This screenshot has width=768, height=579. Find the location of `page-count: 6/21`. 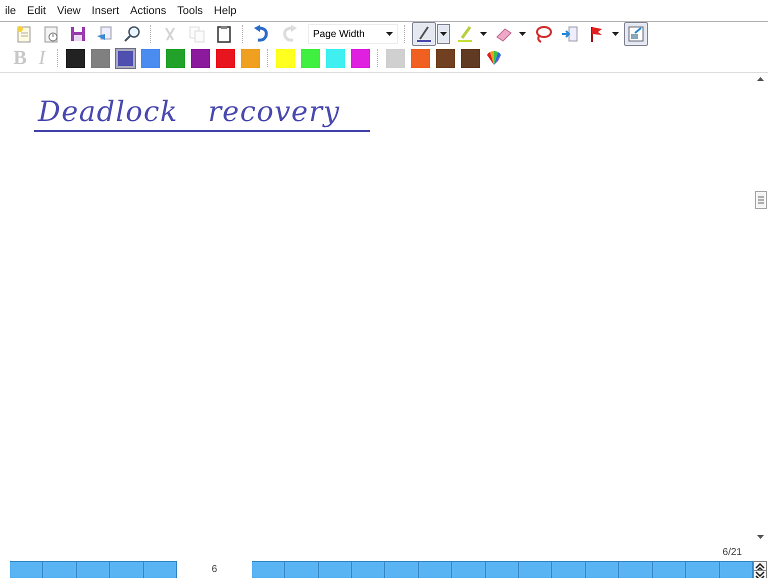

page-count: 6/21 is located at coordinates (732, 552).